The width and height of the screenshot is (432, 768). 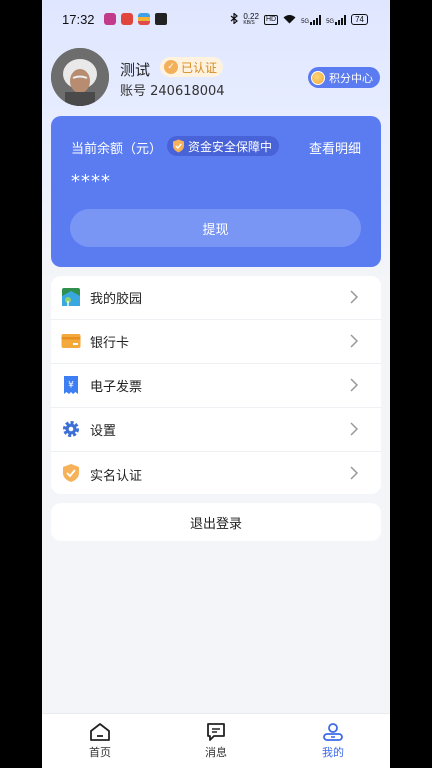 What do you see at coordinates (351, 78) in the screenshot?
I see `points-center-label: 积分中心` at bounding box center [351, 78].